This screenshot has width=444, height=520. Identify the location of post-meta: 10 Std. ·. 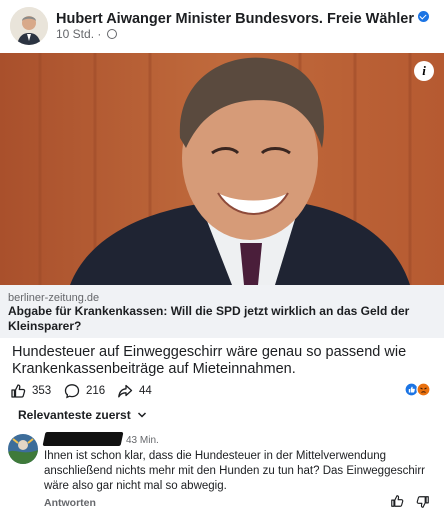
(86, 34).